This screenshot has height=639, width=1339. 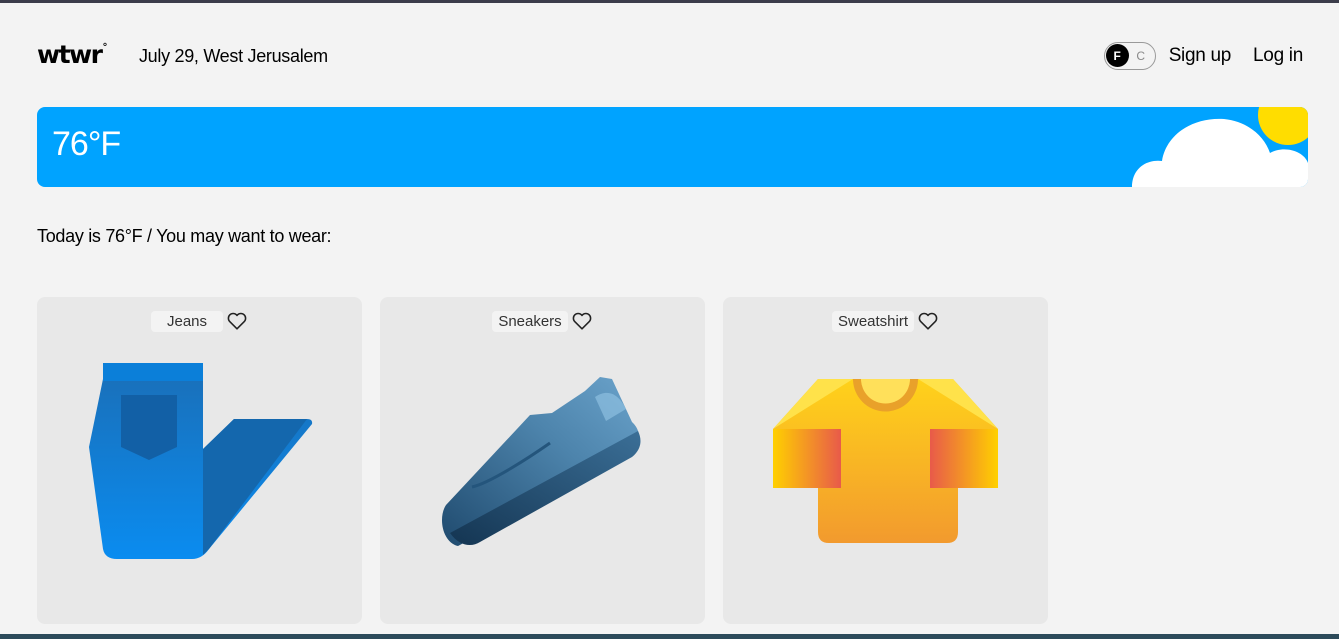 I want to click on window-bottom-border, so click(x=669, y=636).